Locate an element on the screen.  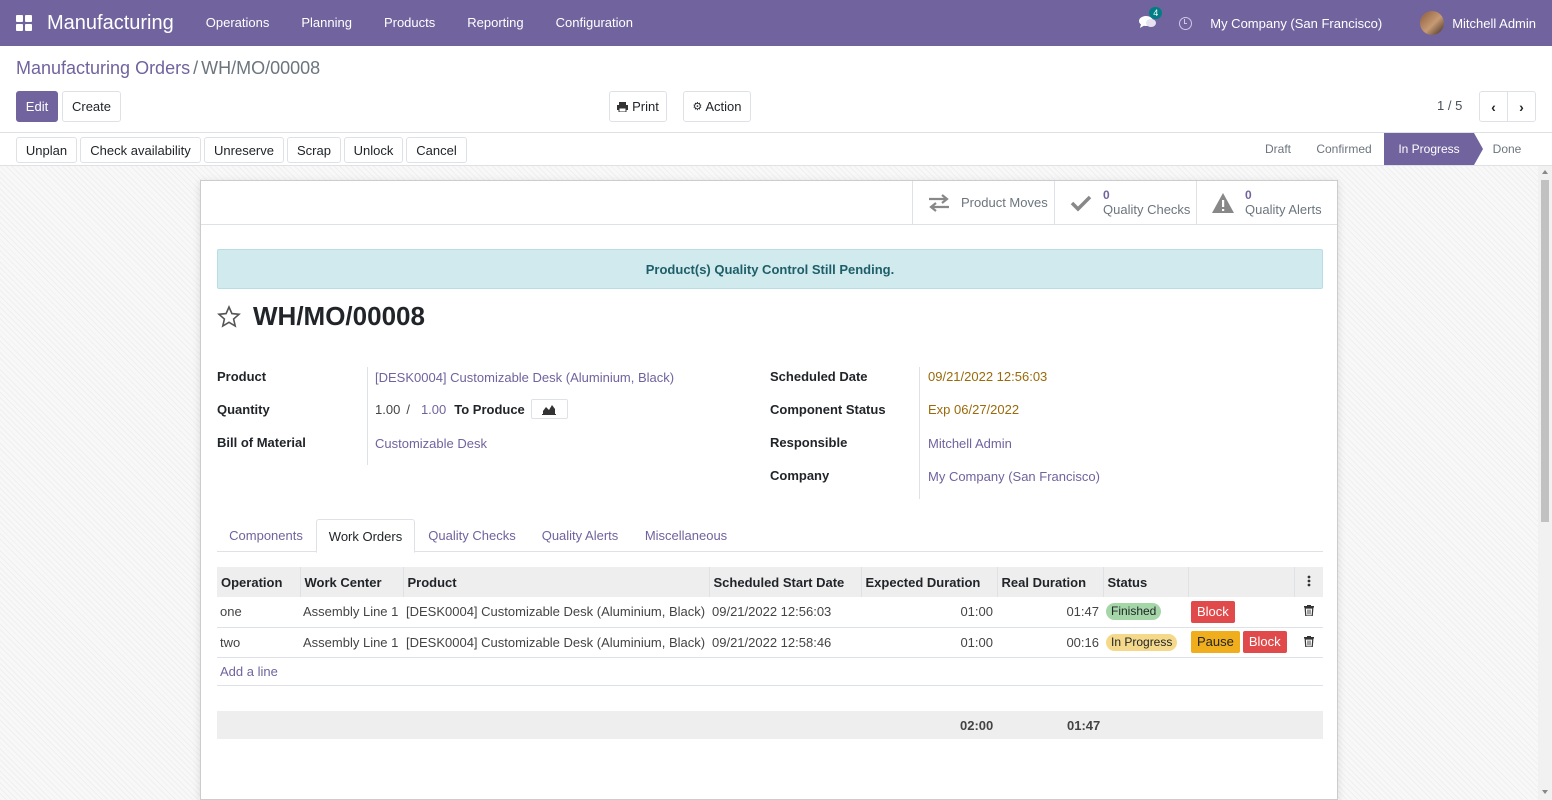
scrollbar is located at coordinates (1545, 483).